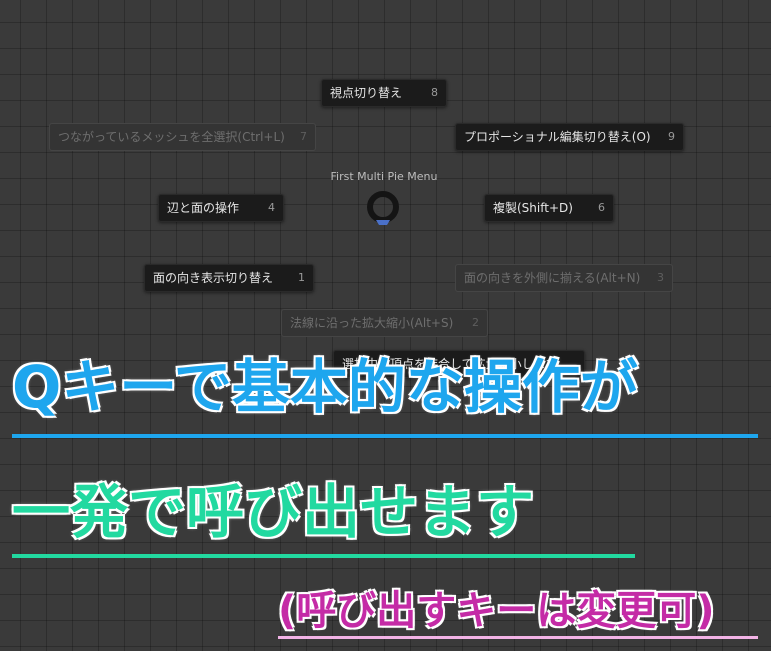  I want to click on caption-line-3: (呼び出すキーは変更可), so click(496, 611).